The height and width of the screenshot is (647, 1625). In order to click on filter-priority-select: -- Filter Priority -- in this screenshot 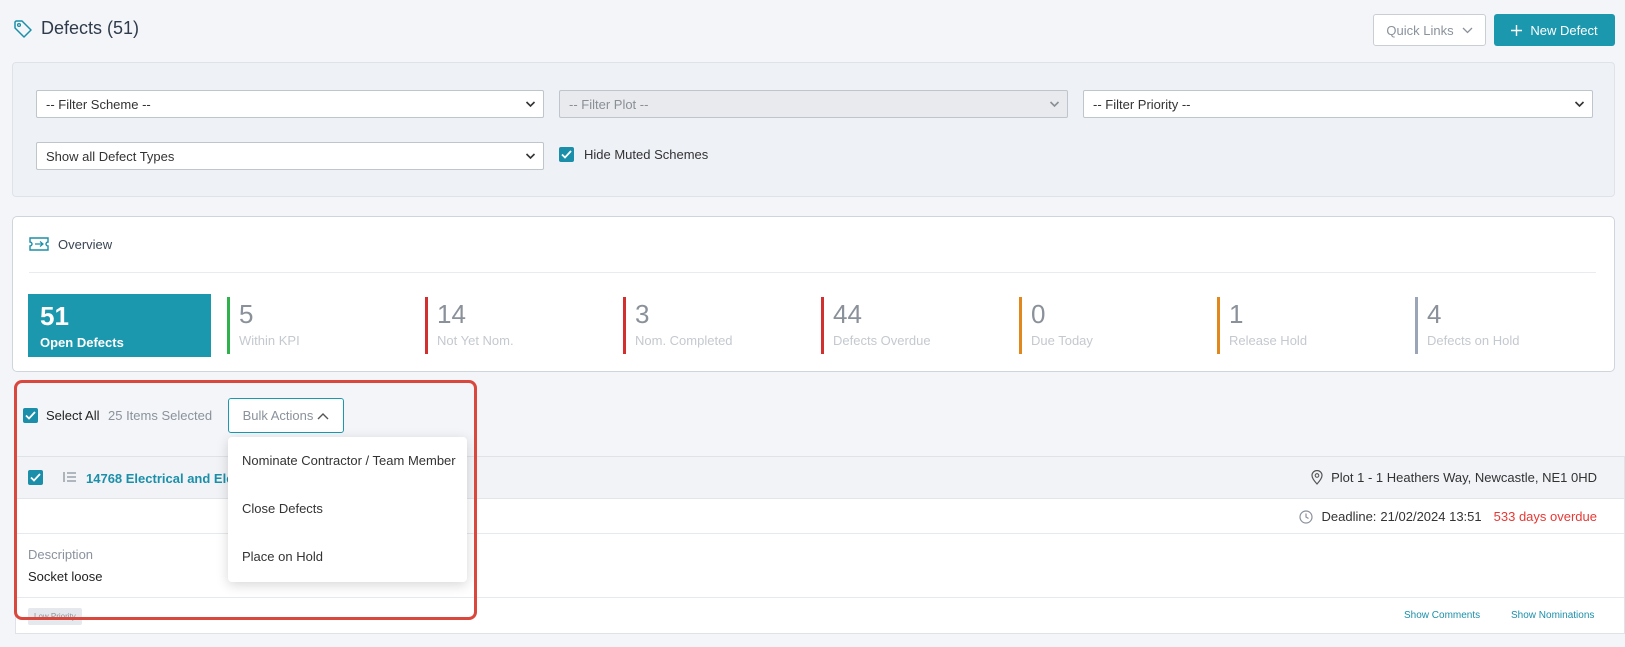, I will do `click(1338, 104)`.